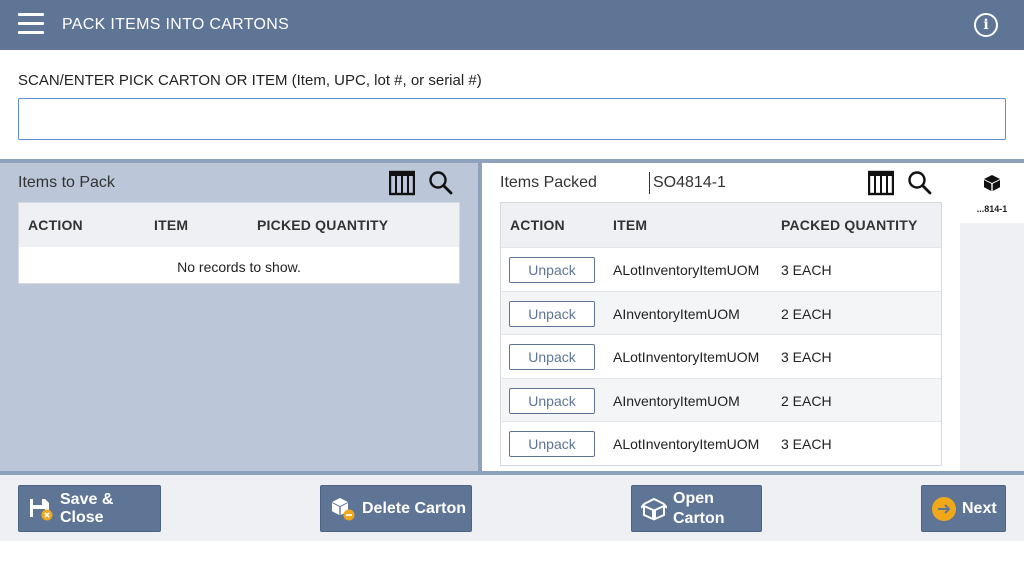 The height and width of the screenshot is (576, 1024). I want to click on carton-id: SO4814-1, so click(689, 182).